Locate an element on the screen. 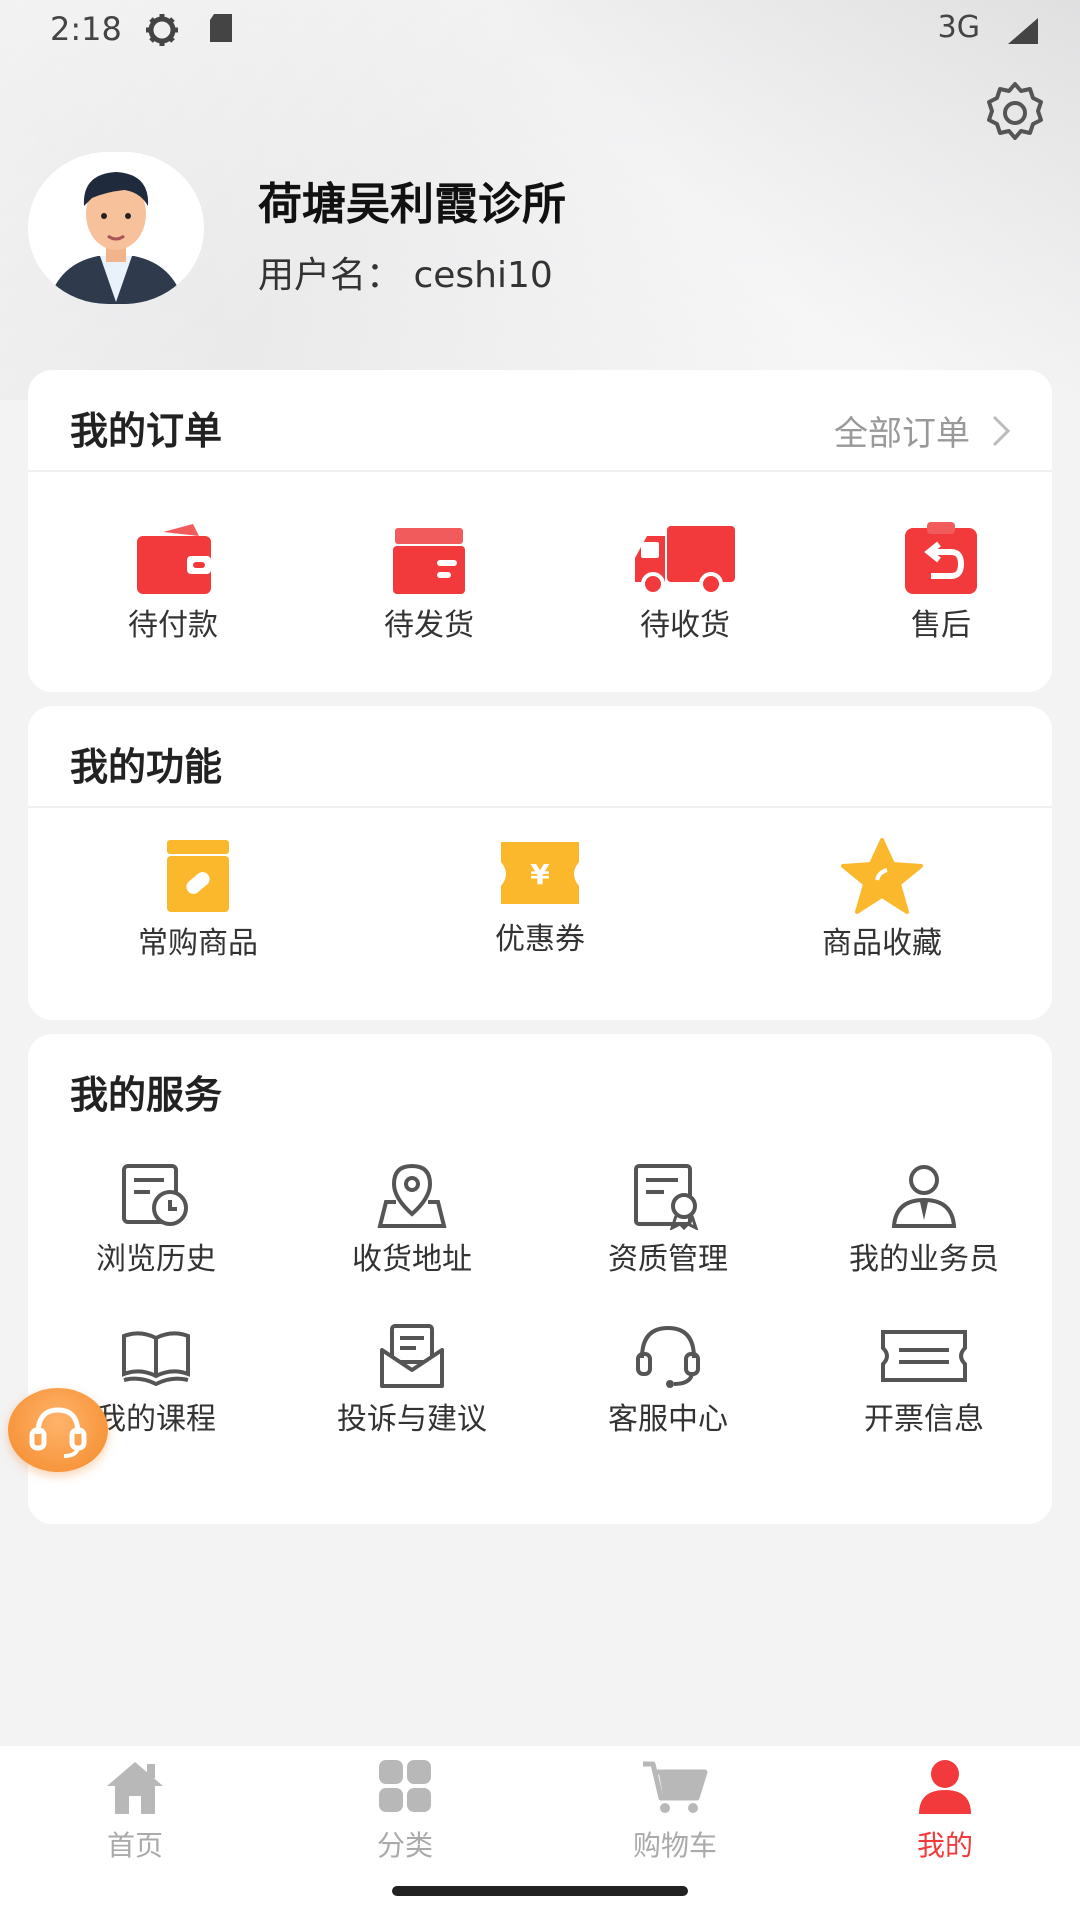 This screenshot has height=1920, width=1080. function-frequent-products: 常购商品 is located at coordinates (198, 900).